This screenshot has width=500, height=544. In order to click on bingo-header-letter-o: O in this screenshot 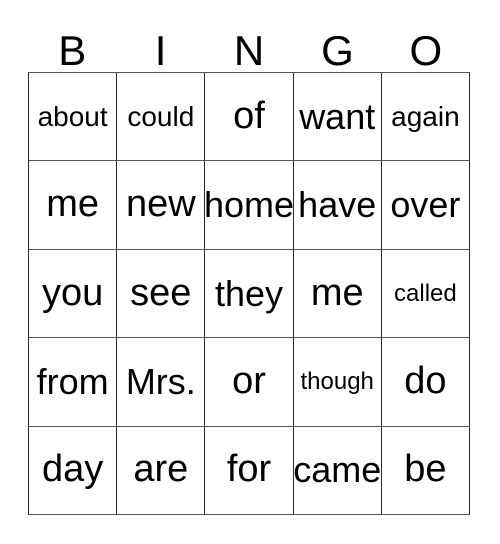, I will do `click(426, 50)`.